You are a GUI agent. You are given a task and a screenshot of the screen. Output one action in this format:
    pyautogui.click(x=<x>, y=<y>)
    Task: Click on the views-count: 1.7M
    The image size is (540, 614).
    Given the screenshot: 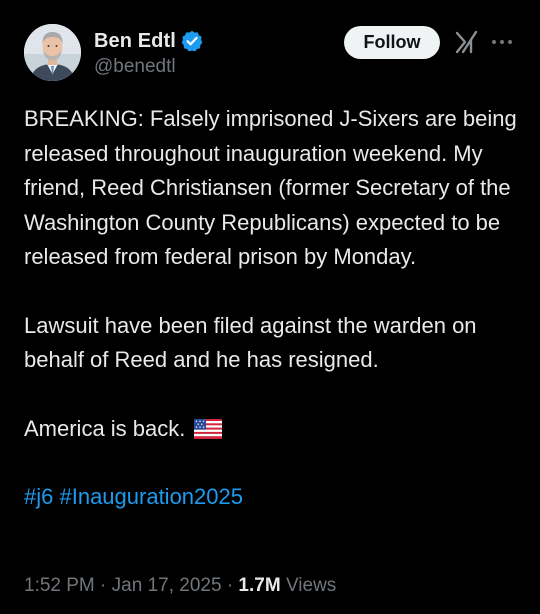 What is the action you would take?
    pyautogui.click(x=259, y=585)
    